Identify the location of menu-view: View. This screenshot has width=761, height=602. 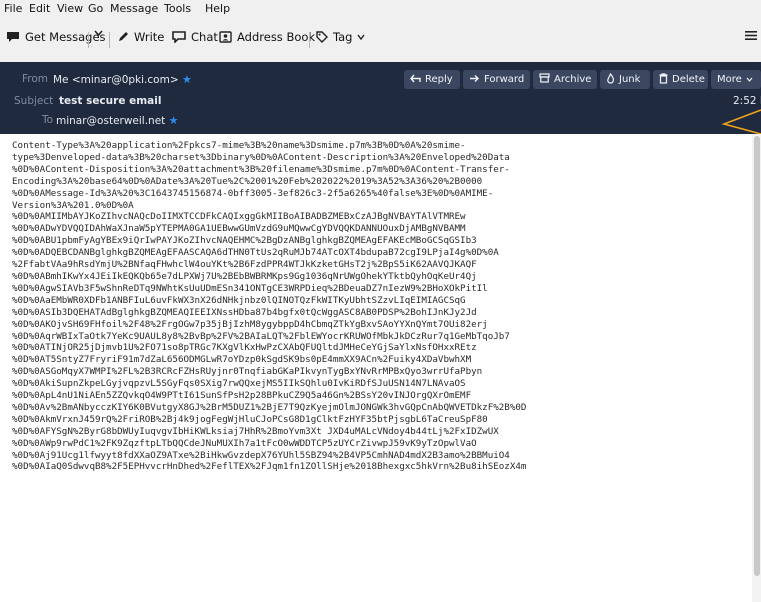
(70, 8).